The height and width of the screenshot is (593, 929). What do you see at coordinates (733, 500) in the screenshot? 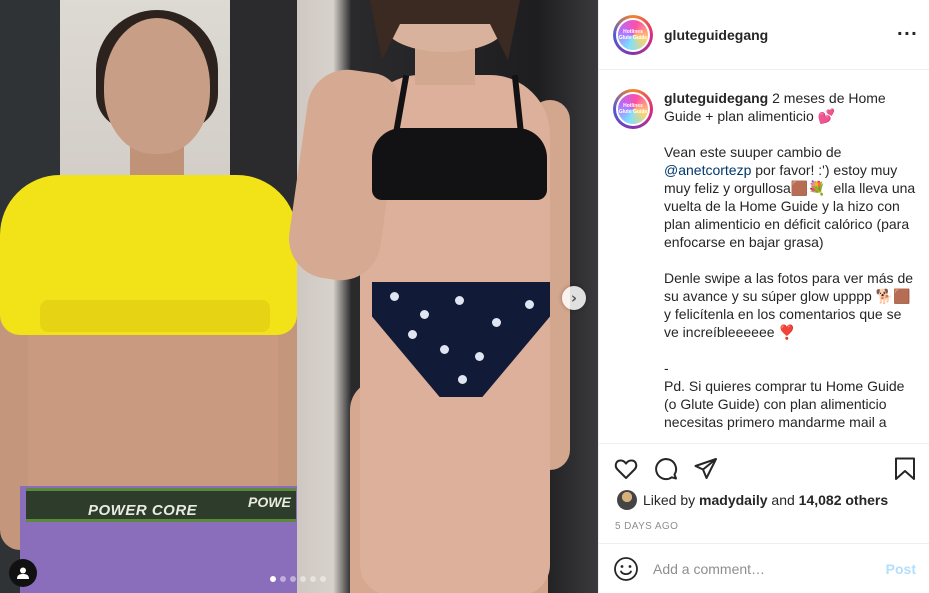
I see `liker-username: madydaily` at bounding box center [733, 500].